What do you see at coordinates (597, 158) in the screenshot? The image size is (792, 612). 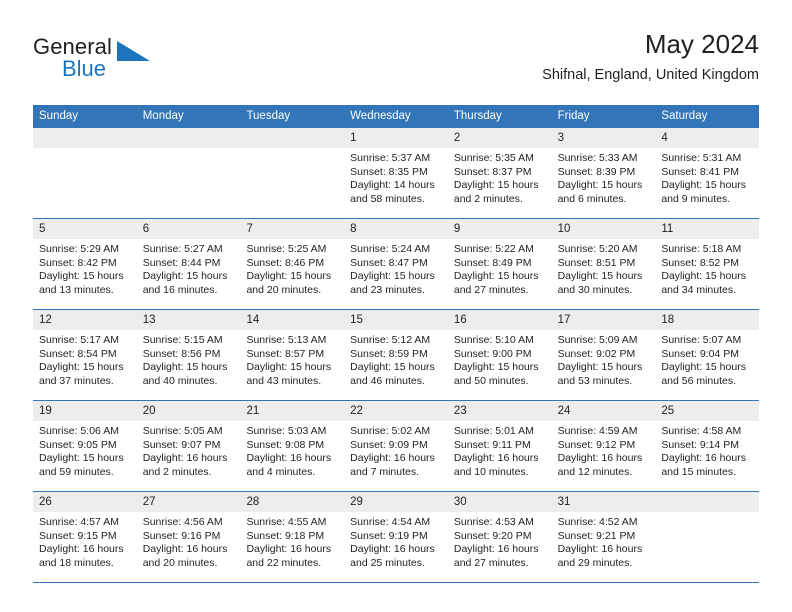 I see `sunrise-text: Sunrise: 5:33 AM` at bounding box center [597, 158].